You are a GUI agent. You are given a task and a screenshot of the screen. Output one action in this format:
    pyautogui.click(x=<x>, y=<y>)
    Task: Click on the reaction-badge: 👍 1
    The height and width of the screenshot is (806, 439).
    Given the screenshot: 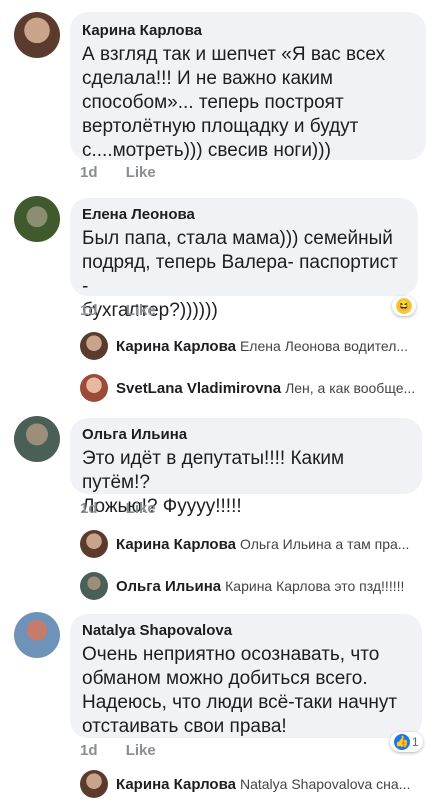 What is the action you would take?
    pyautogui.click(x=406, y=742)
    